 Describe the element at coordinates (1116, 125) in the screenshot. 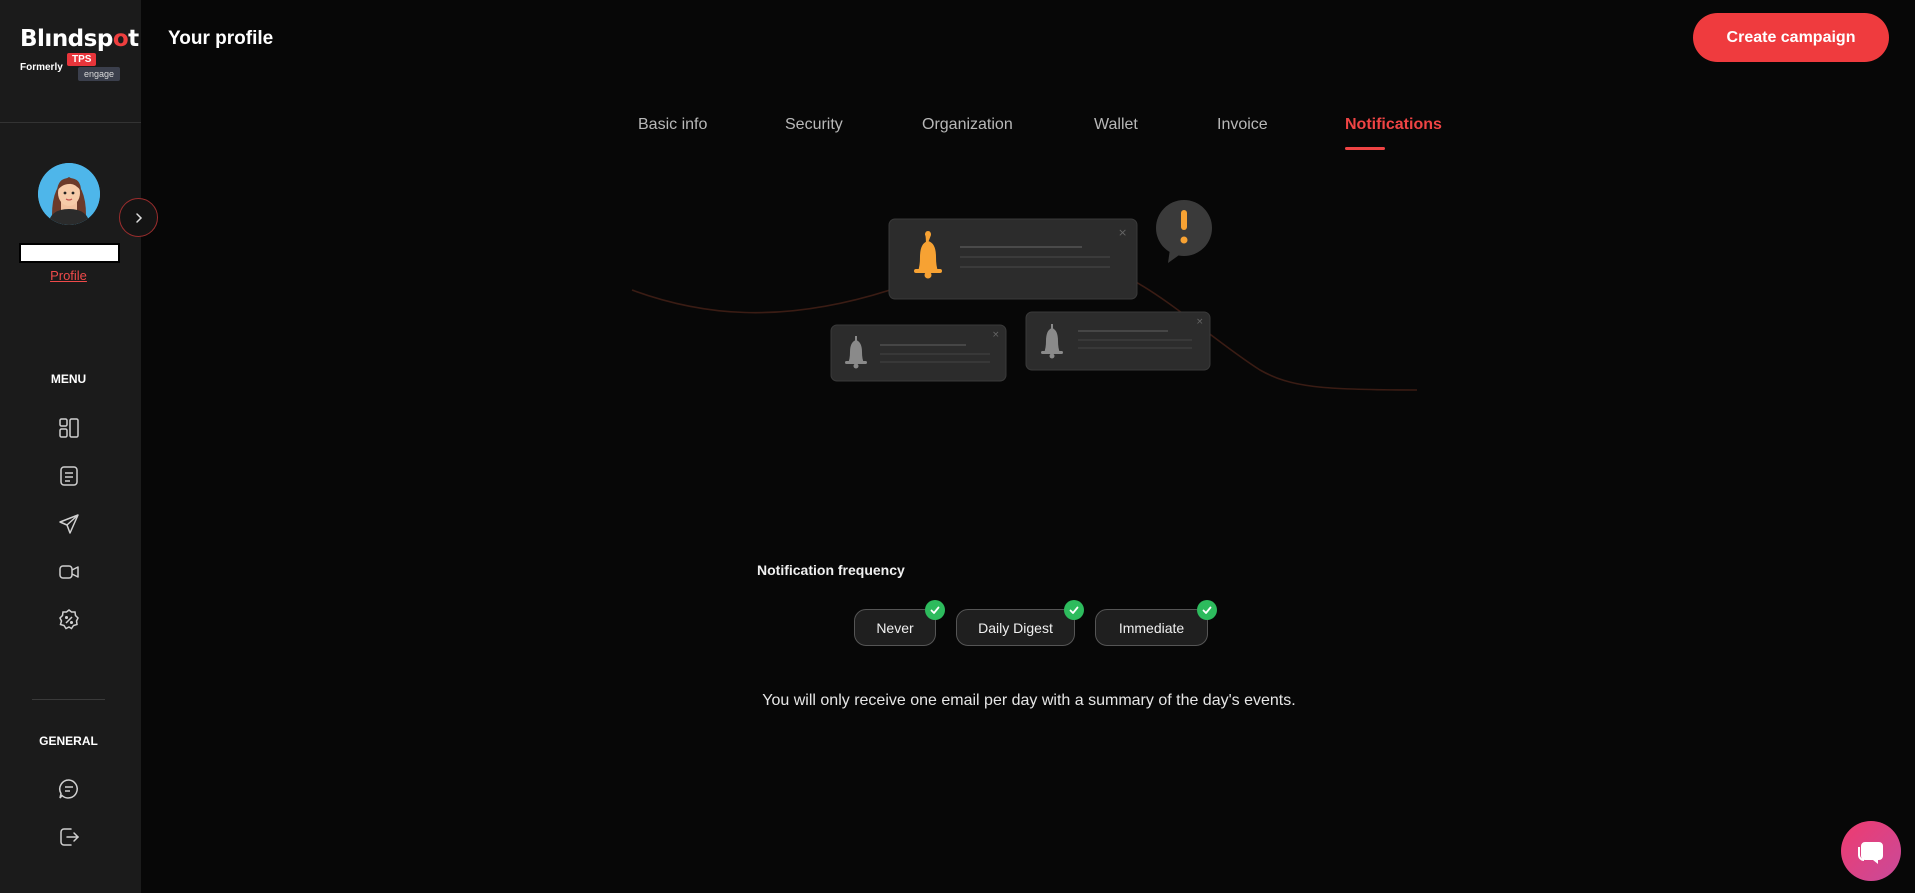

I see `tab-wallet: Wallet` at that location.